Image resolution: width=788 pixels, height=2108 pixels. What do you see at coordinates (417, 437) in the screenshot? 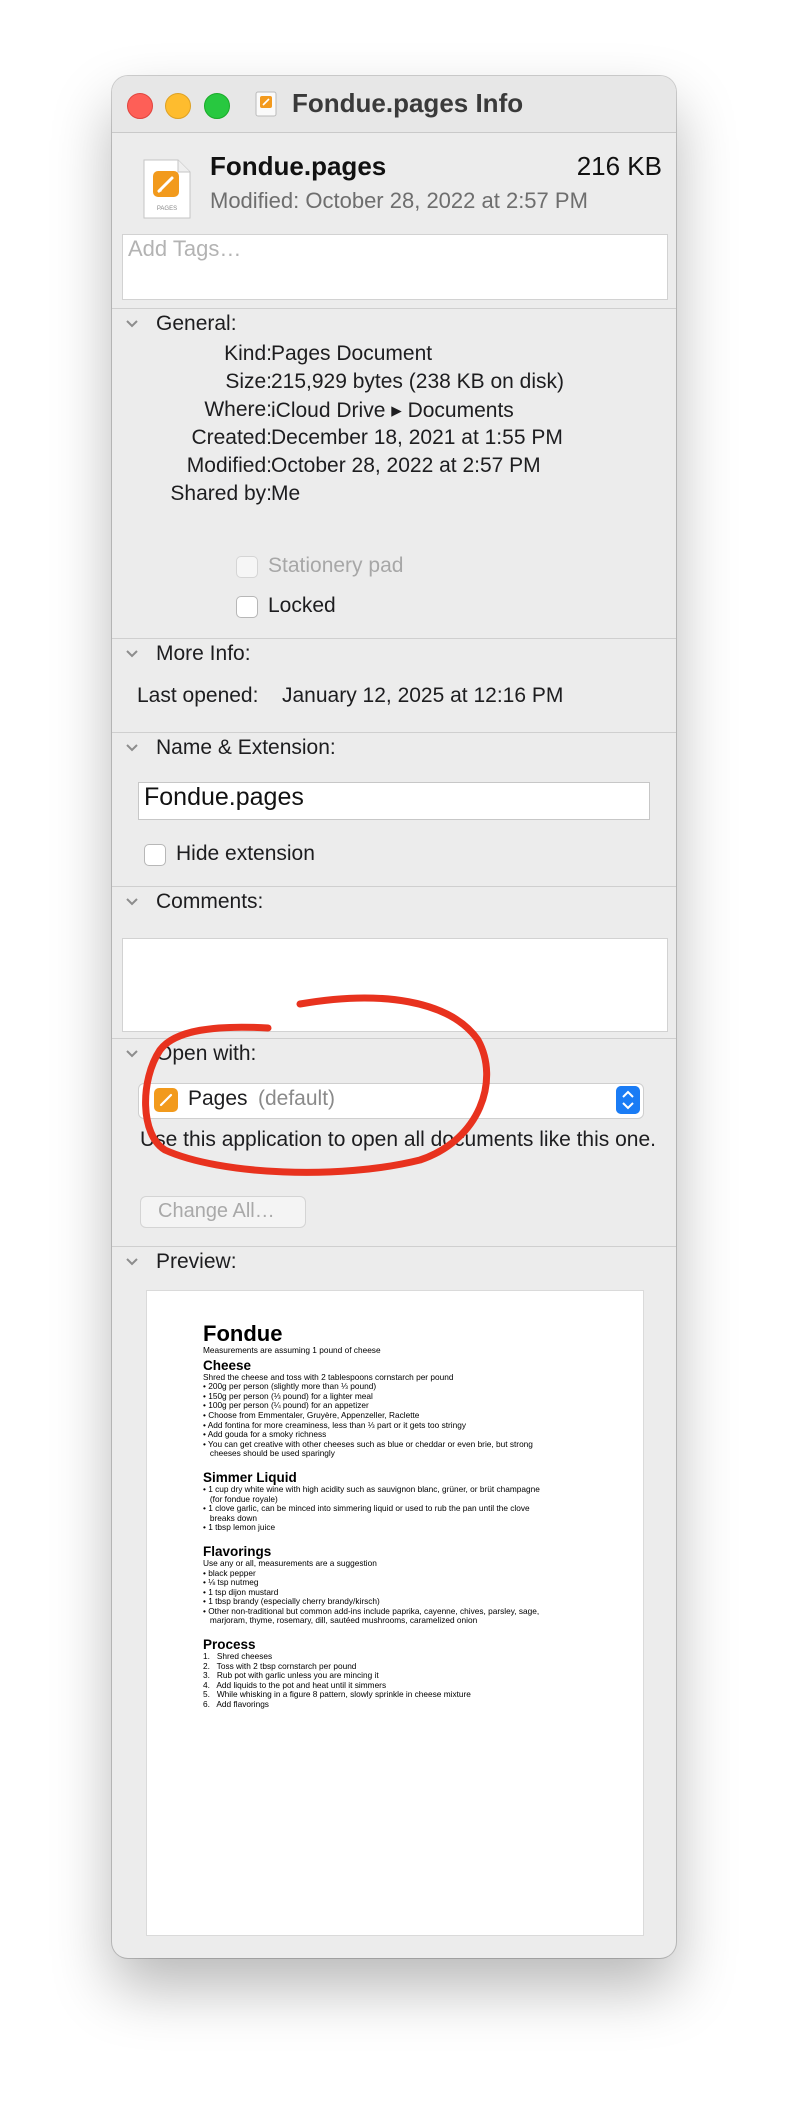
I see `created-value: December 18, 2021 at 1:55 PM` at bounding box center [417, 437].